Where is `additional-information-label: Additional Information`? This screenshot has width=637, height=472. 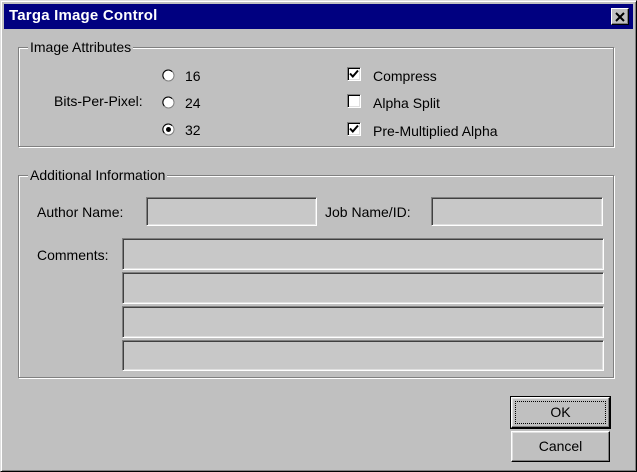 additional-information-label: Additional Information is located at coordinates (98, 175).